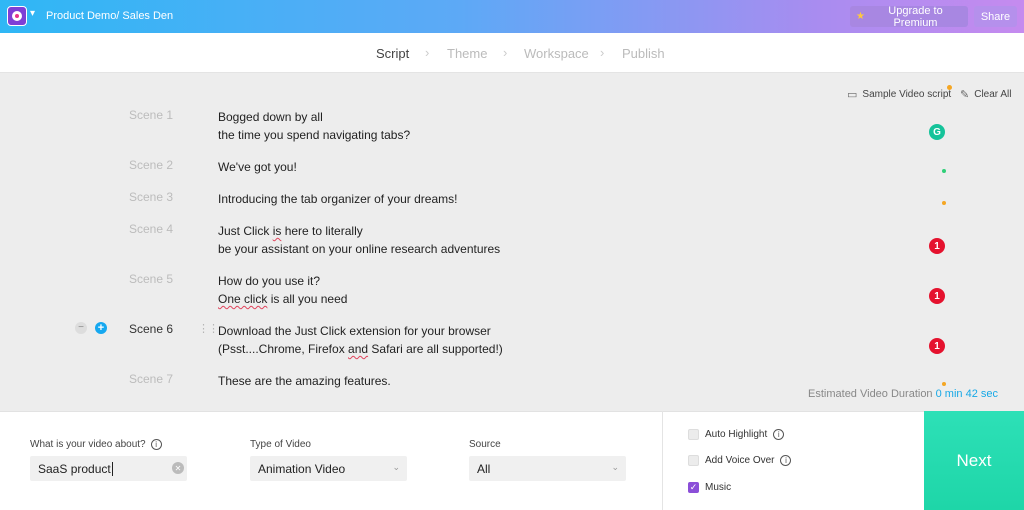  What do you see at coordinates (693, 487) in the screenshot?
I see `music-checkbox: ✓` at bounding box center [693, 487].